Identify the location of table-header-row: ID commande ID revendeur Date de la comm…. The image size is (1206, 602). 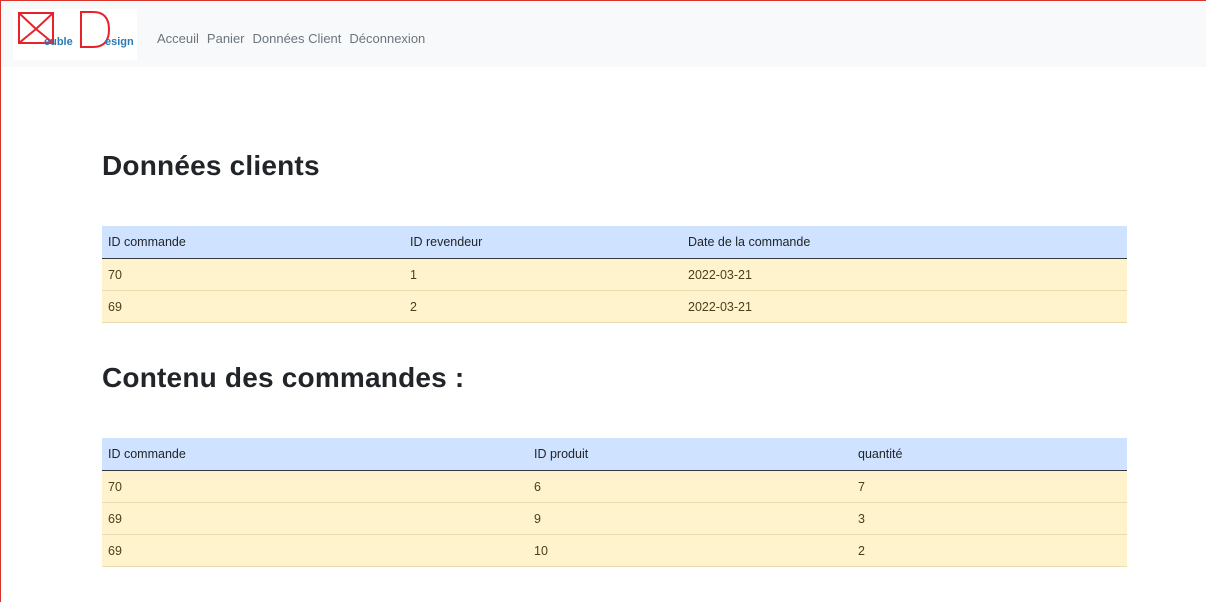
(614, 242).